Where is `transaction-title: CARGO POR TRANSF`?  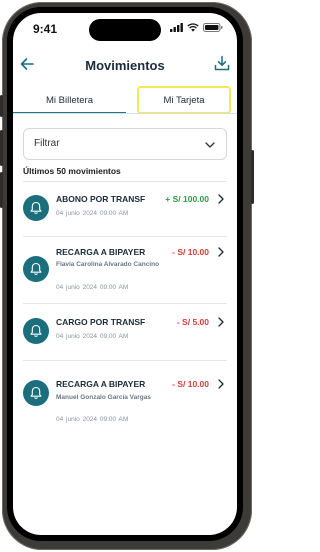 transaction-title: CARGO POR TRANSF is located at coordinates (101, 322).